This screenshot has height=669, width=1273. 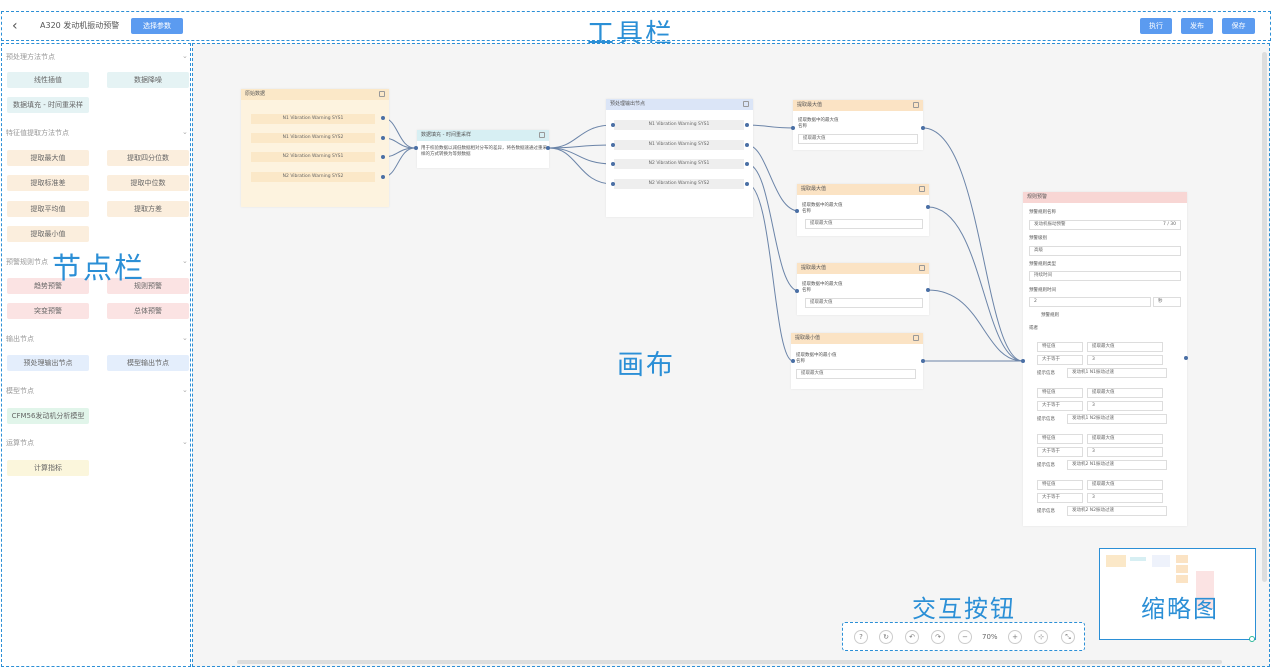 What do you see at coordinates (148, 158) in the screenshot?
I see `node-chip: 提取四分位数` at bounding box center [148, 158].